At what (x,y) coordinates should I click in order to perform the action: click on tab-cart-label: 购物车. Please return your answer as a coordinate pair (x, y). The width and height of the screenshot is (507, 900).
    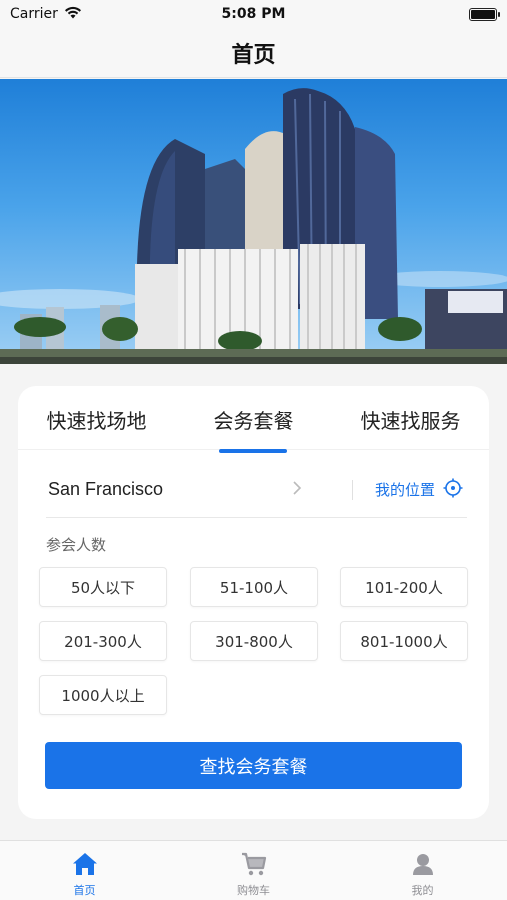
    Looking at the image, I should click on (253, 890).